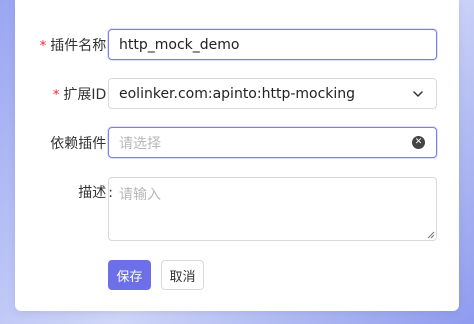  What do you see at coordinates (129, 275) in the screenshot?
I see `save-button: 保存` at bounding box center [129, 275].